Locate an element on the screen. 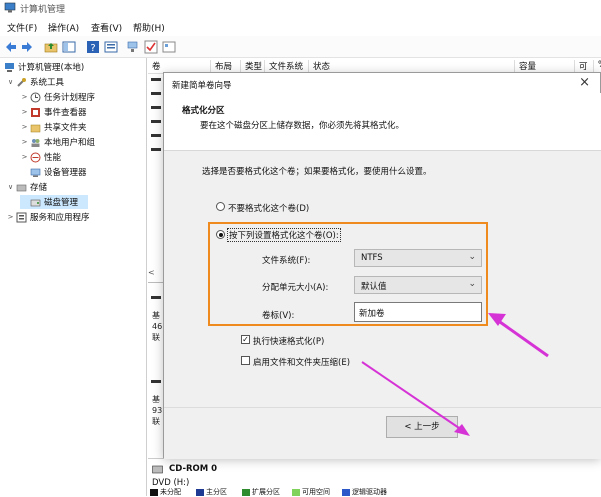 The height and width of the screenshot is (497, 601). annotation-arrows is located at coordinates (455, 374).